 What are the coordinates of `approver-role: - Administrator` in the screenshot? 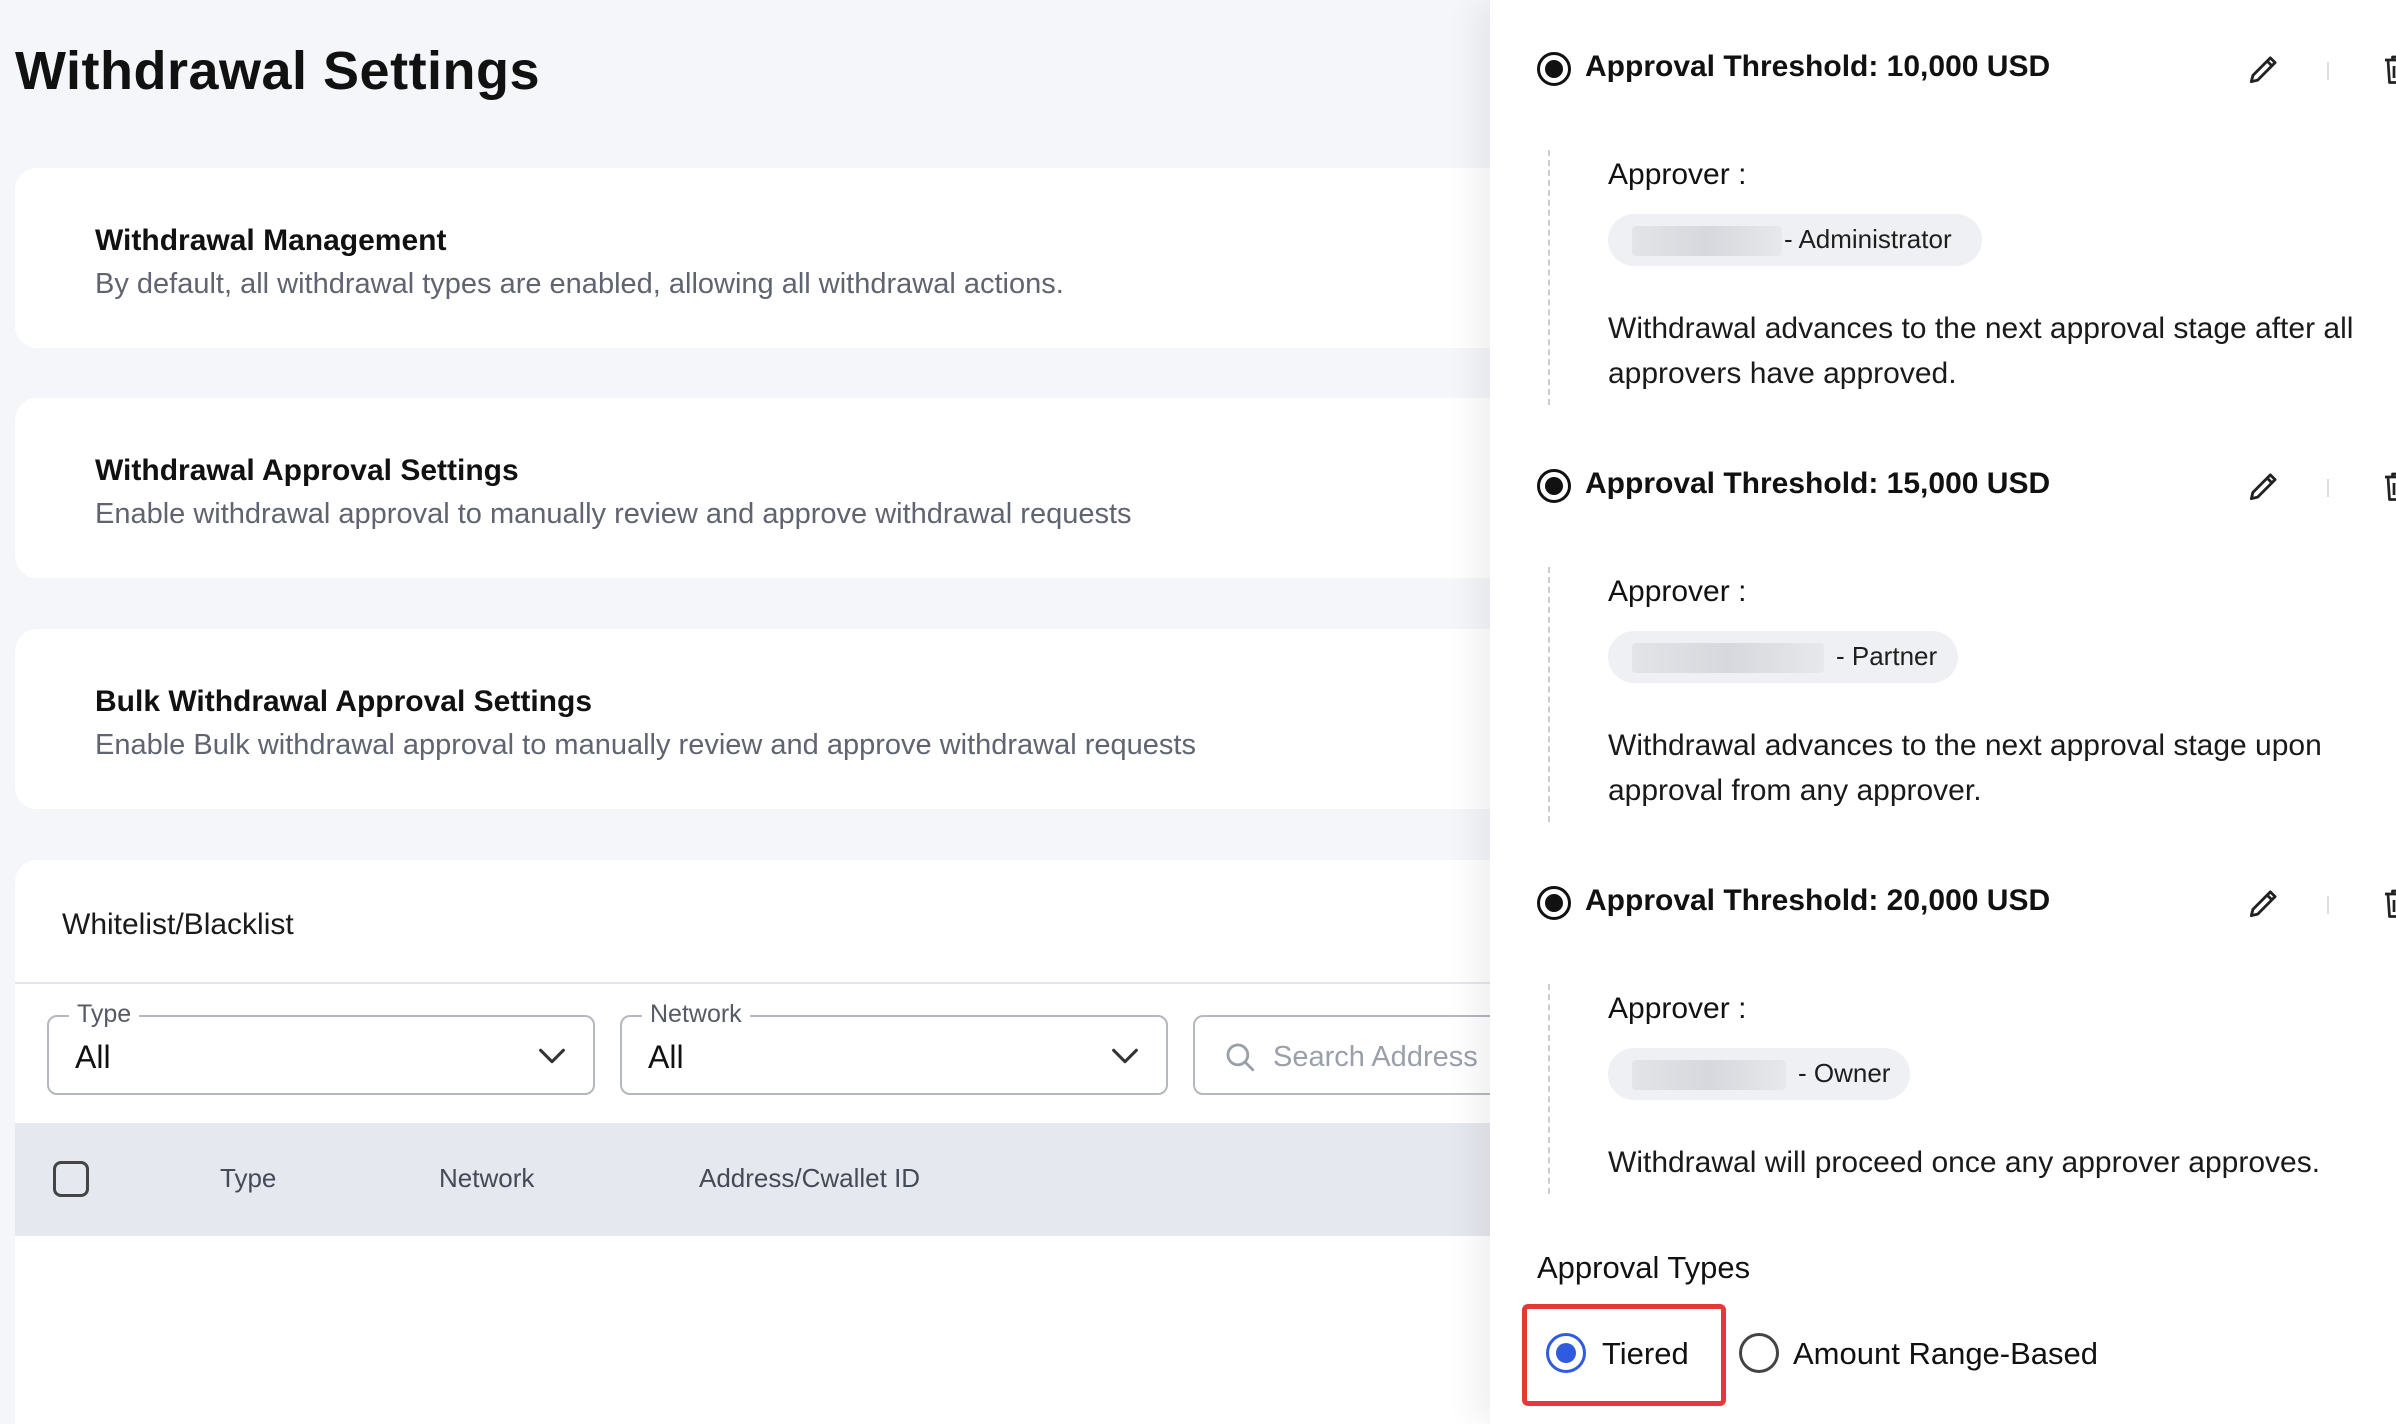 It's located at (1868, 239).